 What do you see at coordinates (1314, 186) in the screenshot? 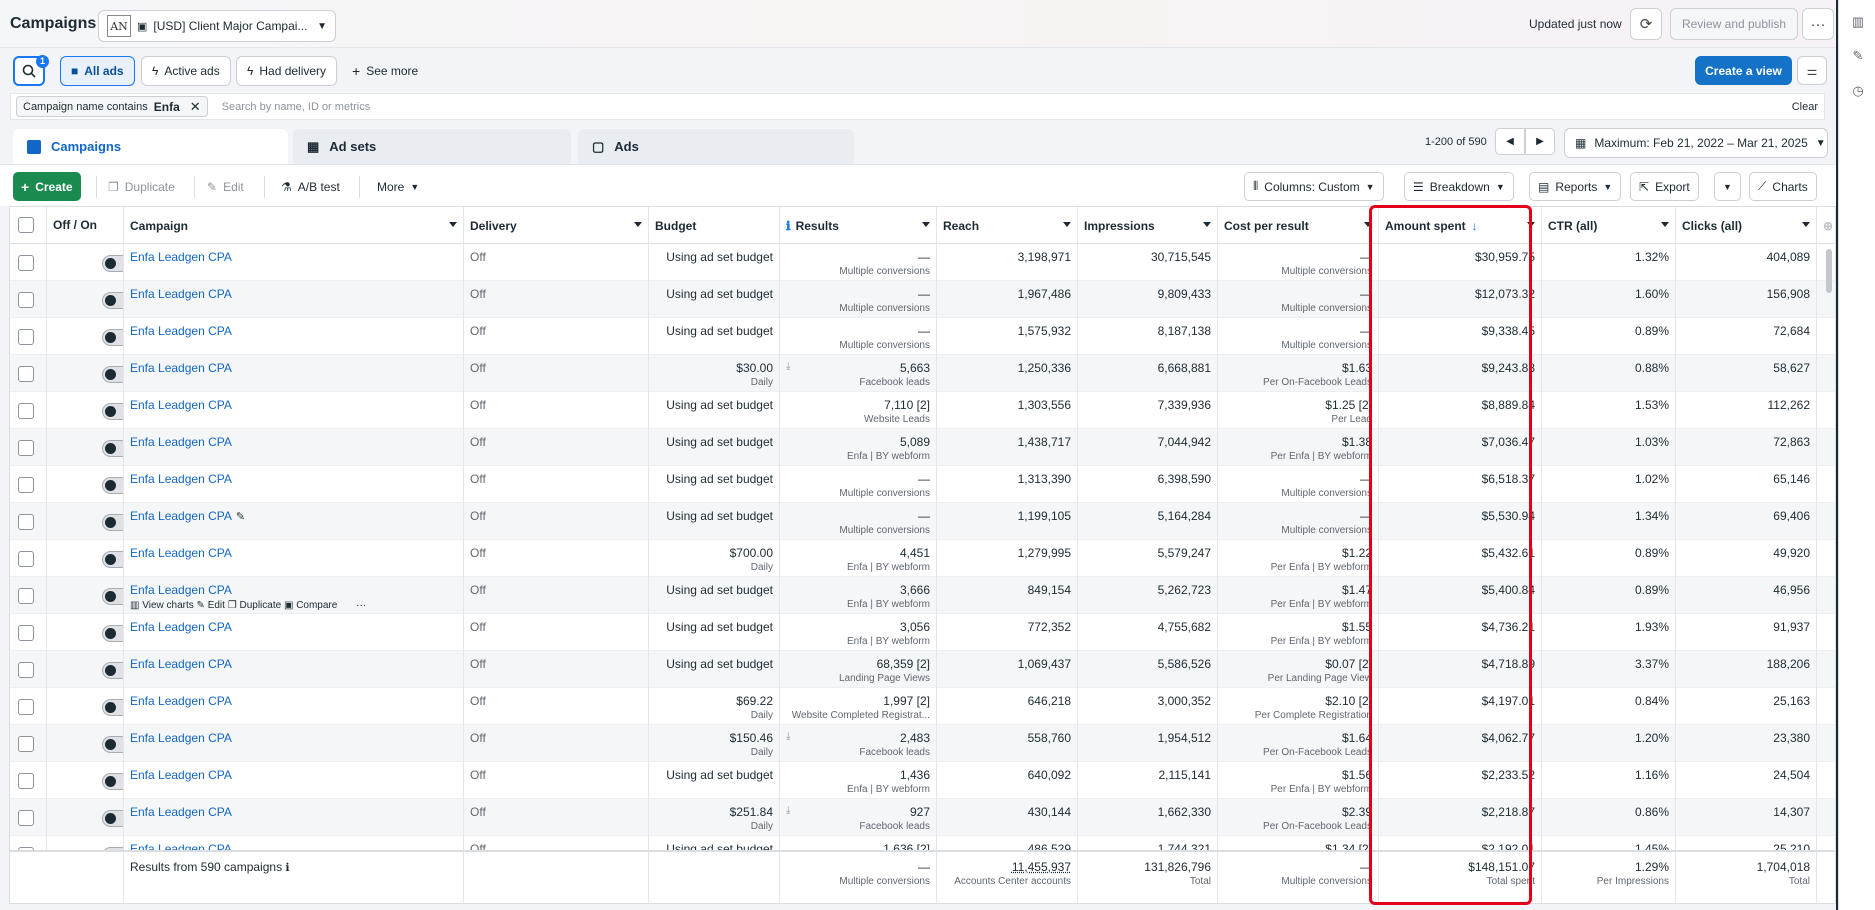
I see `columns-button: ⦀ Columns: Custom ▼` at bounding box center [1314, 186].